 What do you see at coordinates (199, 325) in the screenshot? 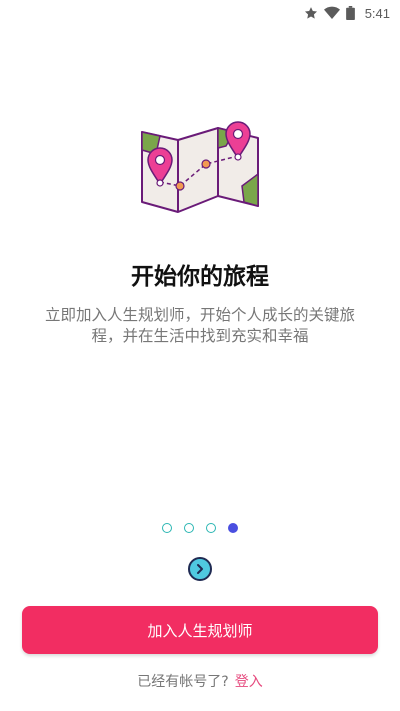
I see `page-subtitle: 立即加入人生规划师，开始个人成长的关键旅程，并在生活中找到充实和幸福` at bounding box center [199, 325].